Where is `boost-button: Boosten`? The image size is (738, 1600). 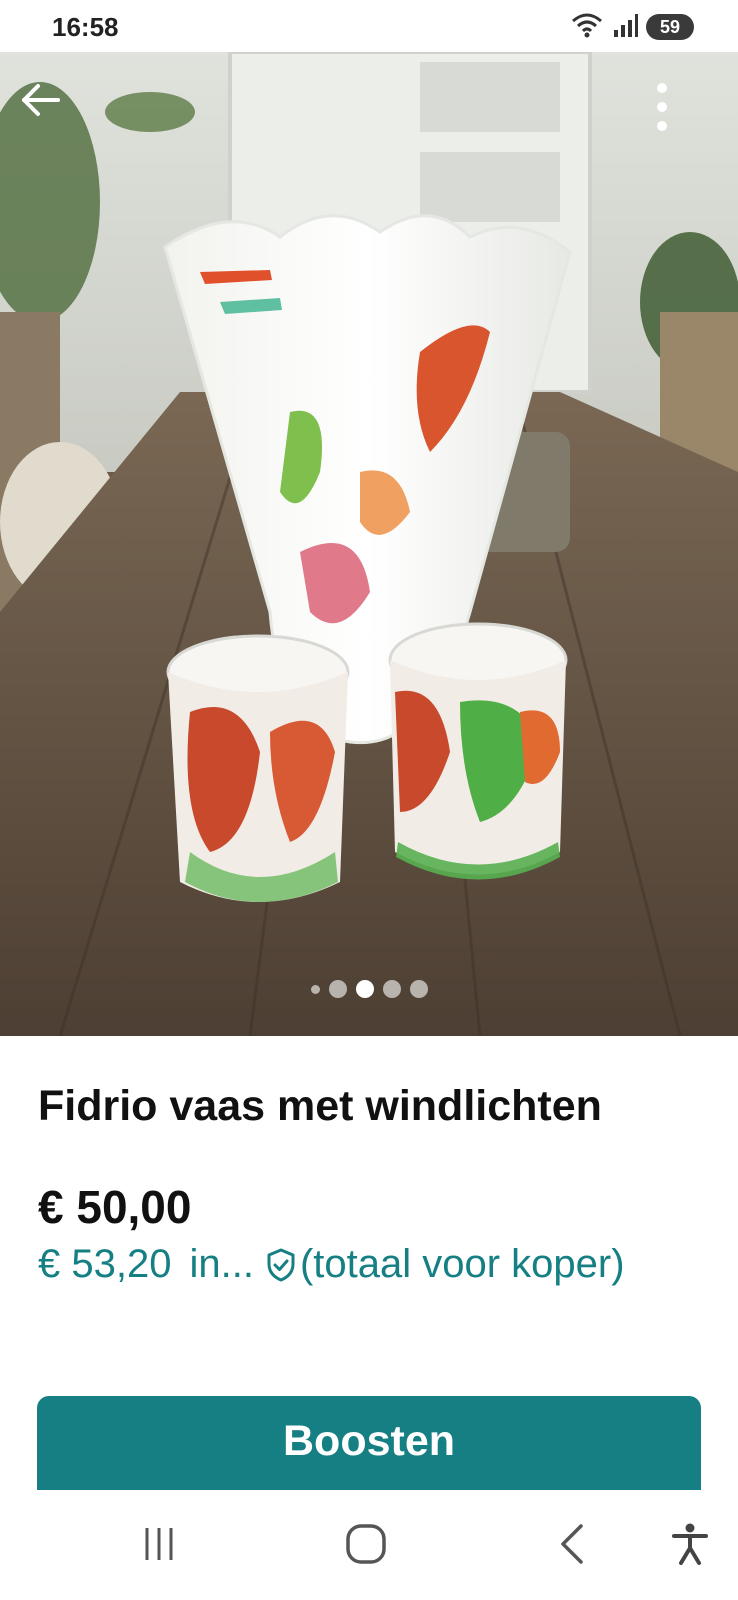 boost-button: Boosten is located at coordinates (369, 1446).